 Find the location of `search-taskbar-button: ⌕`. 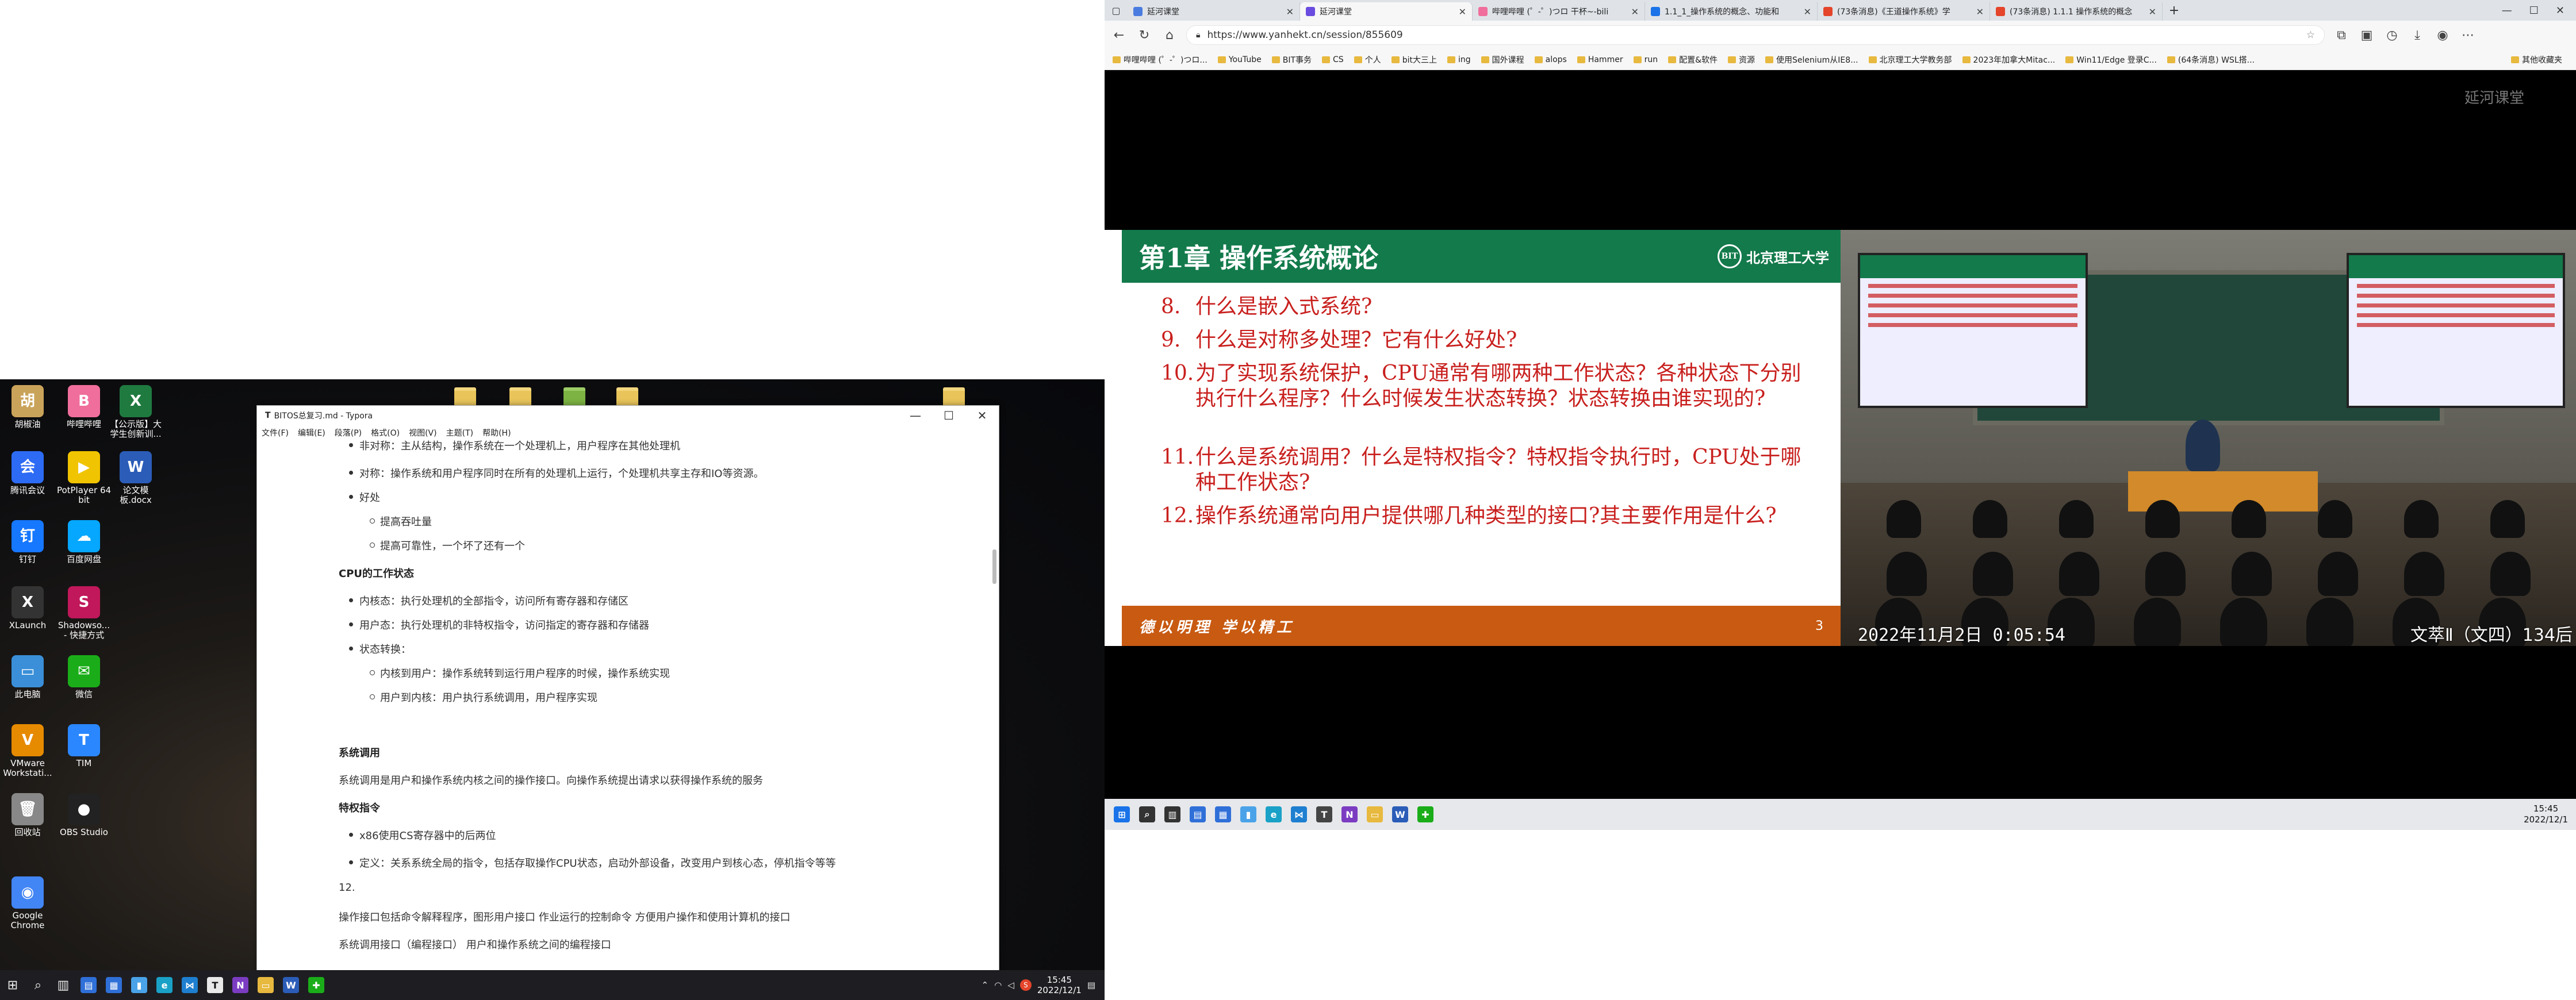

search-taskbar-button: ⌕ is located at coordinates (1147, 814).